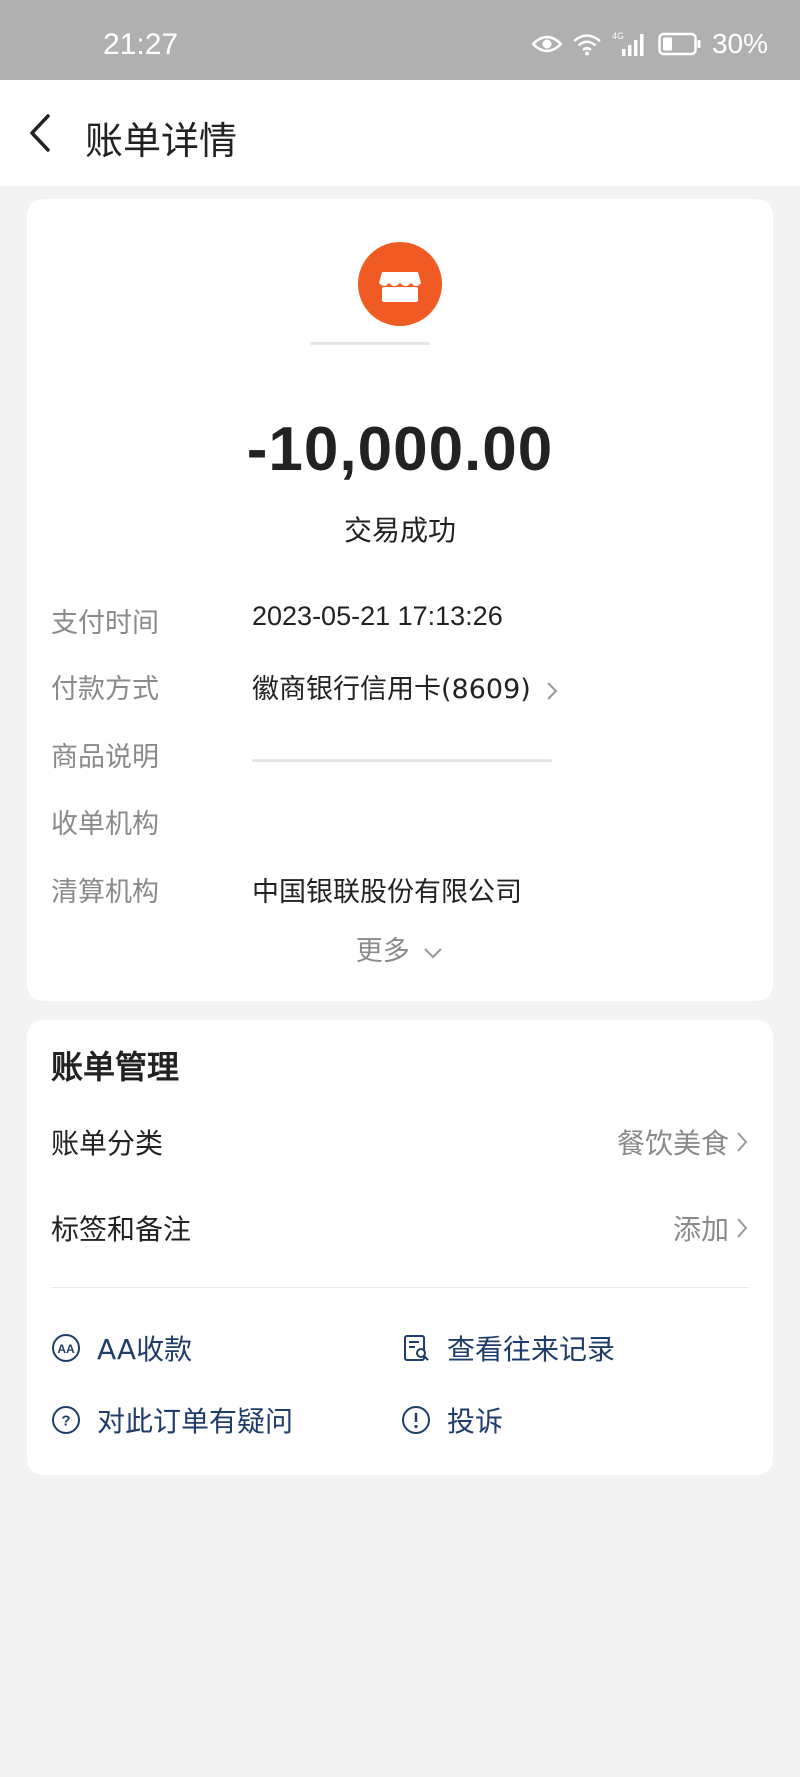  Describe the element at coordinates (105, 757) in the screenshot. I see `detail-label-product-description: 商品说明` at that location.